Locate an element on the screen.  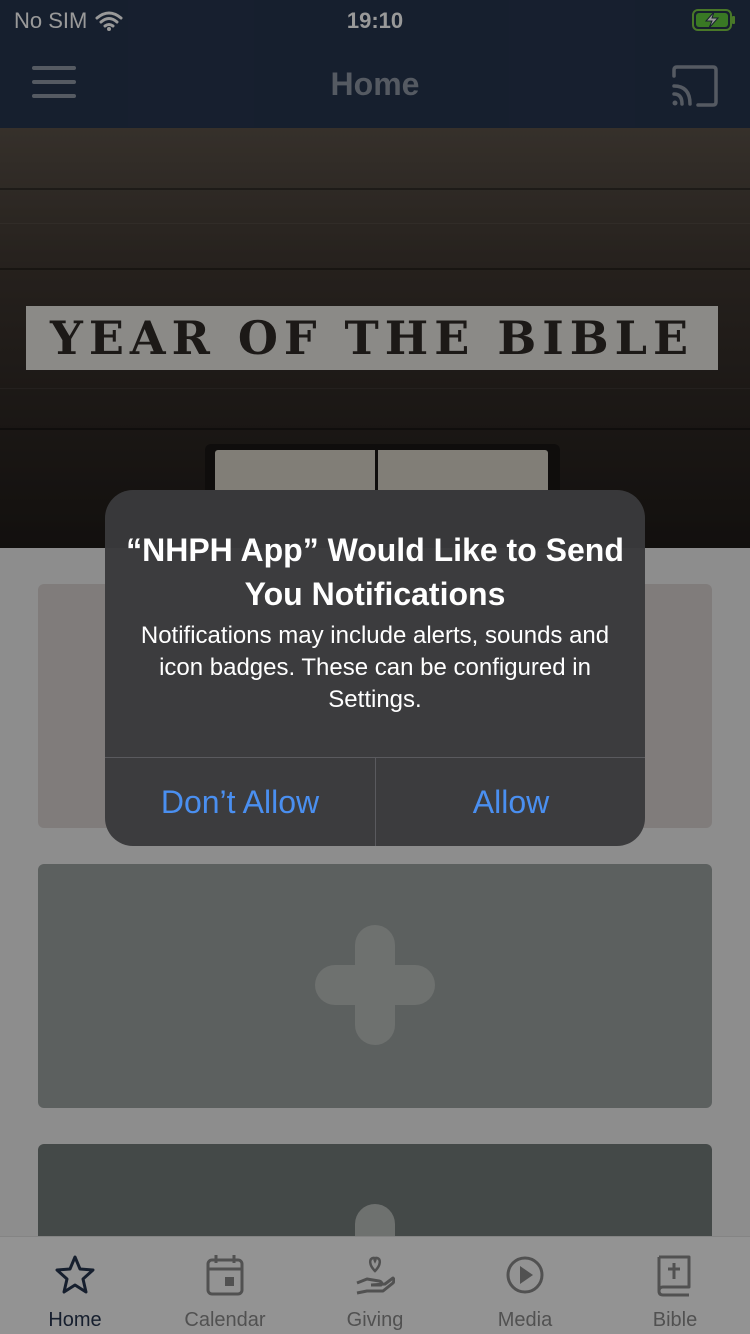
allow-button: Allow is located at coordinates (510, 802).